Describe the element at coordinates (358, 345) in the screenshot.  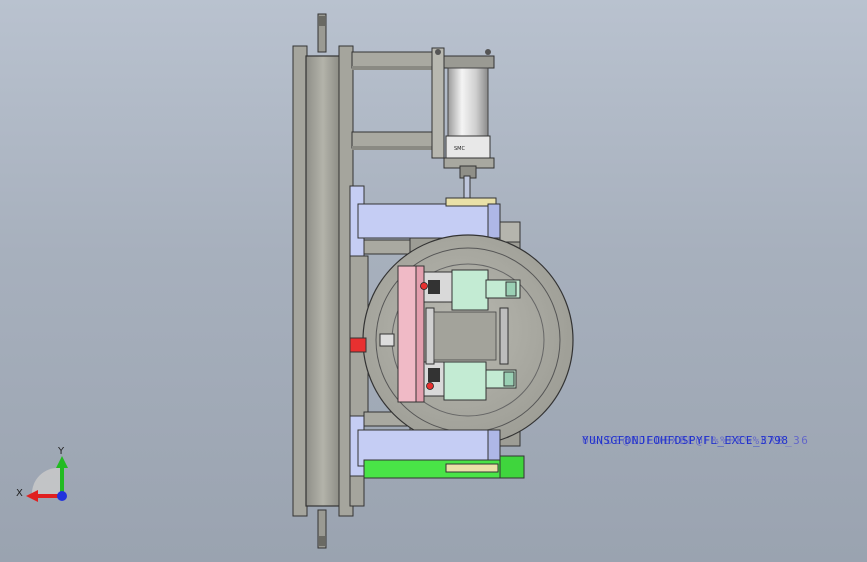
I see `red-stop-block` at that location.